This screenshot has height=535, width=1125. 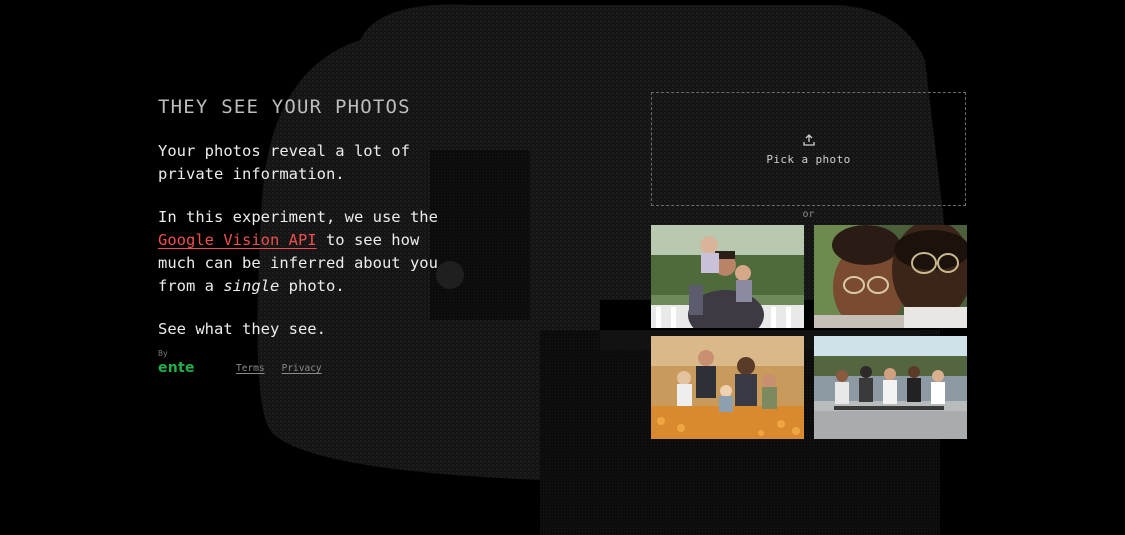 I want to click on upload-icon, so click(x=808, y=139).